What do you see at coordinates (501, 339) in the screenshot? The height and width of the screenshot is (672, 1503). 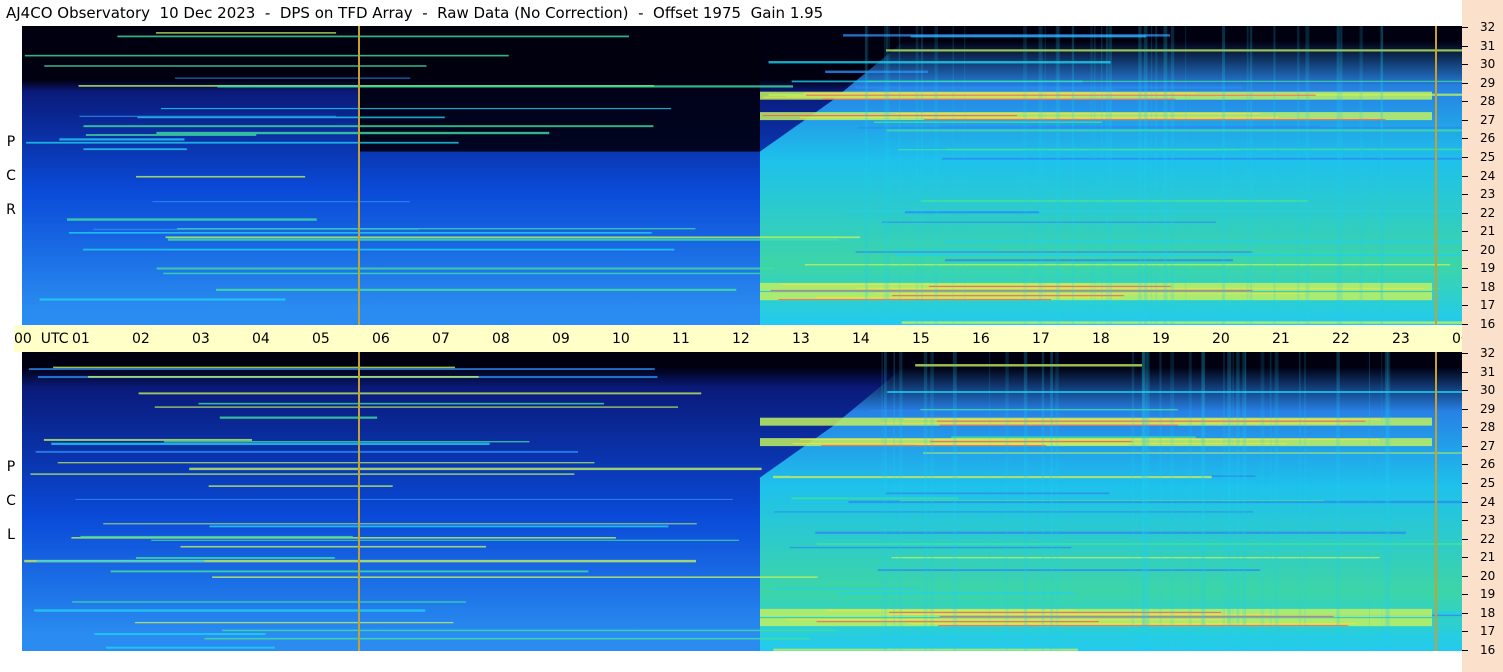 I see `time-tick-label: 08` at bounding box center [501, 339].